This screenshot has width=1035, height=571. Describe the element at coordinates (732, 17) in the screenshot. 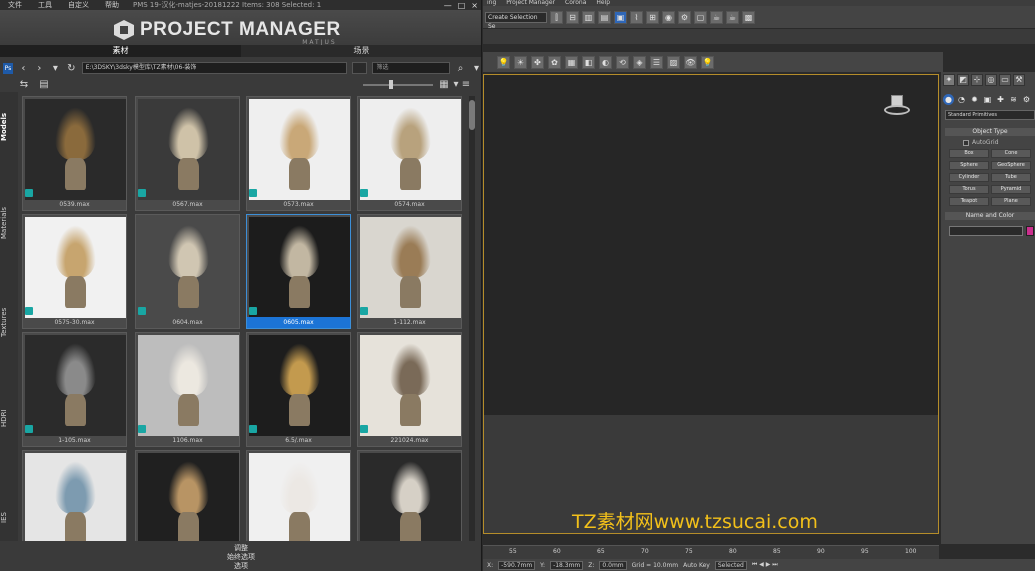

I see `render-iterative-icon: ☕` at that location.